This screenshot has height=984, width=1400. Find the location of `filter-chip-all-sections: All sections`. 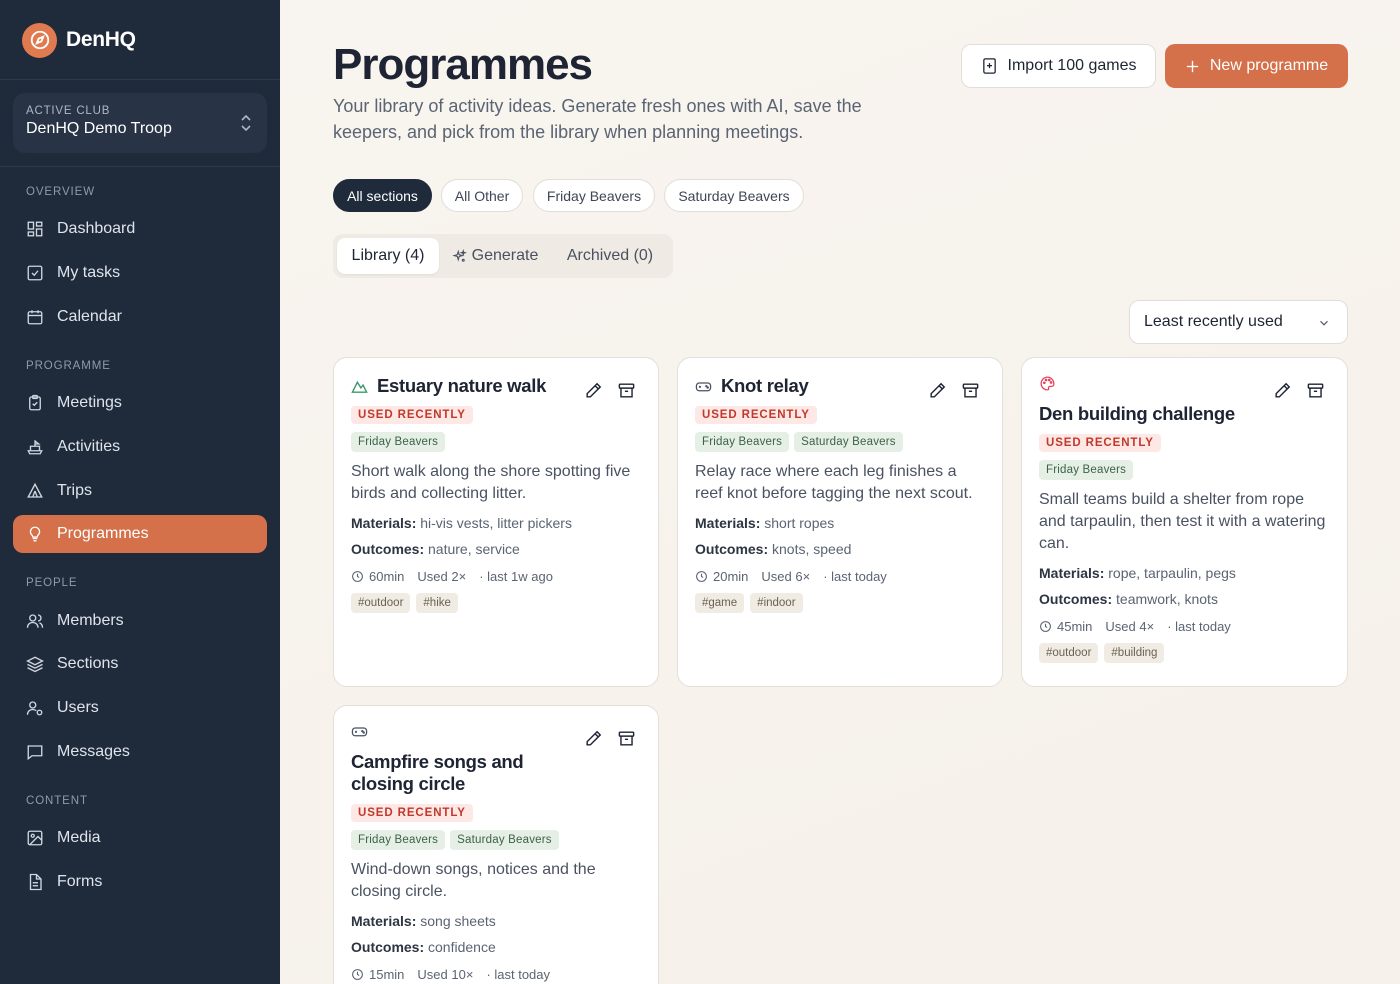

filter-chip-all-sections: All sections is located at coordinates (382, 195).